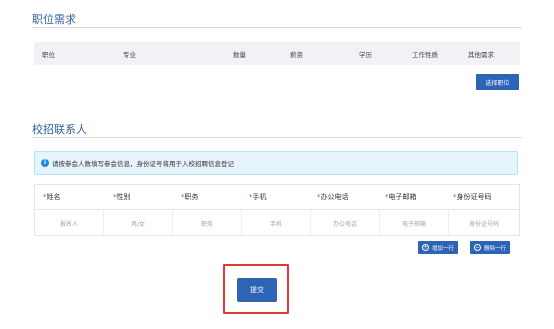  Describe the element at coordinates (258, 197) in the screenshot. I see `col-mobile: * 手机` at that location.